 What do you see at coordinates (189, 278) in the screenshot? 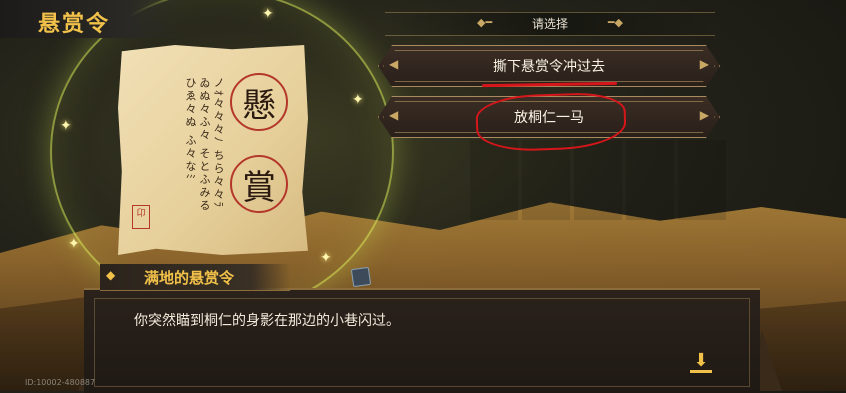
I see `speaker-name: 满地的悬赏令` at bounding box center [189, 278].